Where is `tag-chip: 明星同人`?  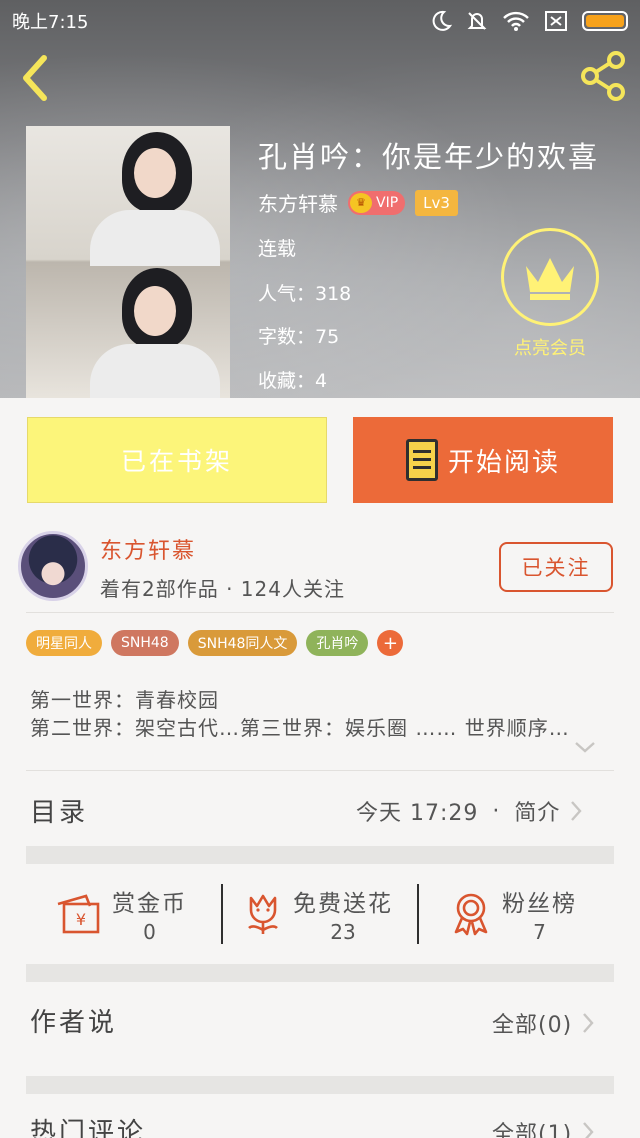 tag-chip: 明星同人 is located at coordinates (64, 643).